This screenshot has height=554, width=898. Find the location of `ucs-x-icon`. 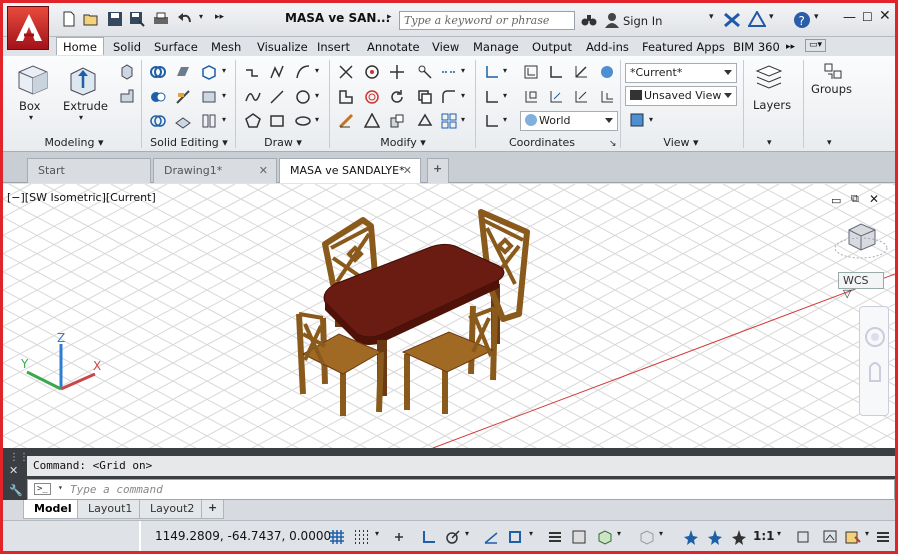

ucs-x-icon is located at coordinates (492, 121).